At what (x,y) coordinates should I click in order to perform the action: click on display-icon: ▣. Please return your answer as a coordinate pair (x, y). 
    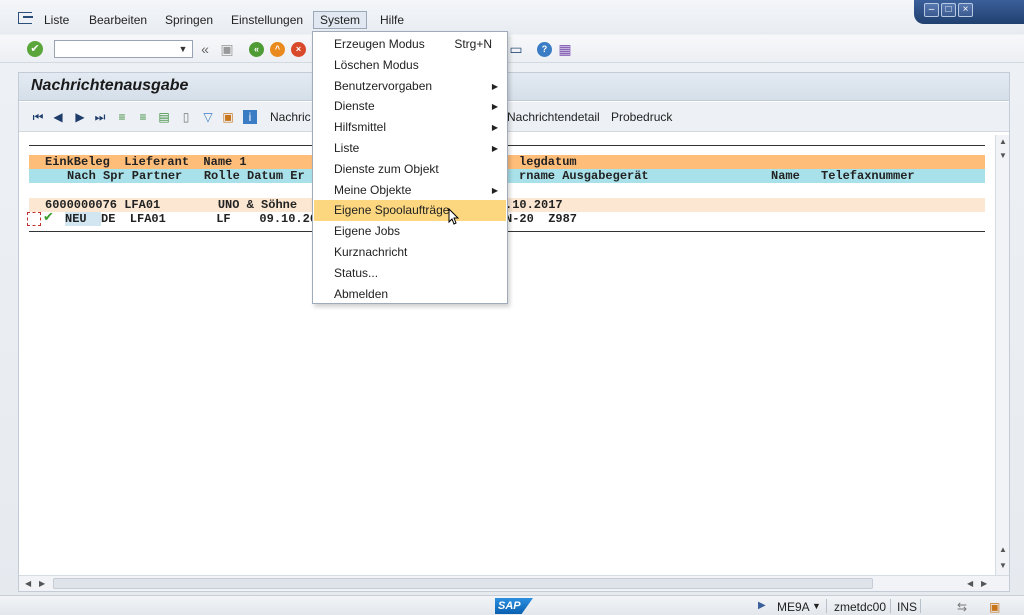
    Looking at the image, I should click on (228, 117).